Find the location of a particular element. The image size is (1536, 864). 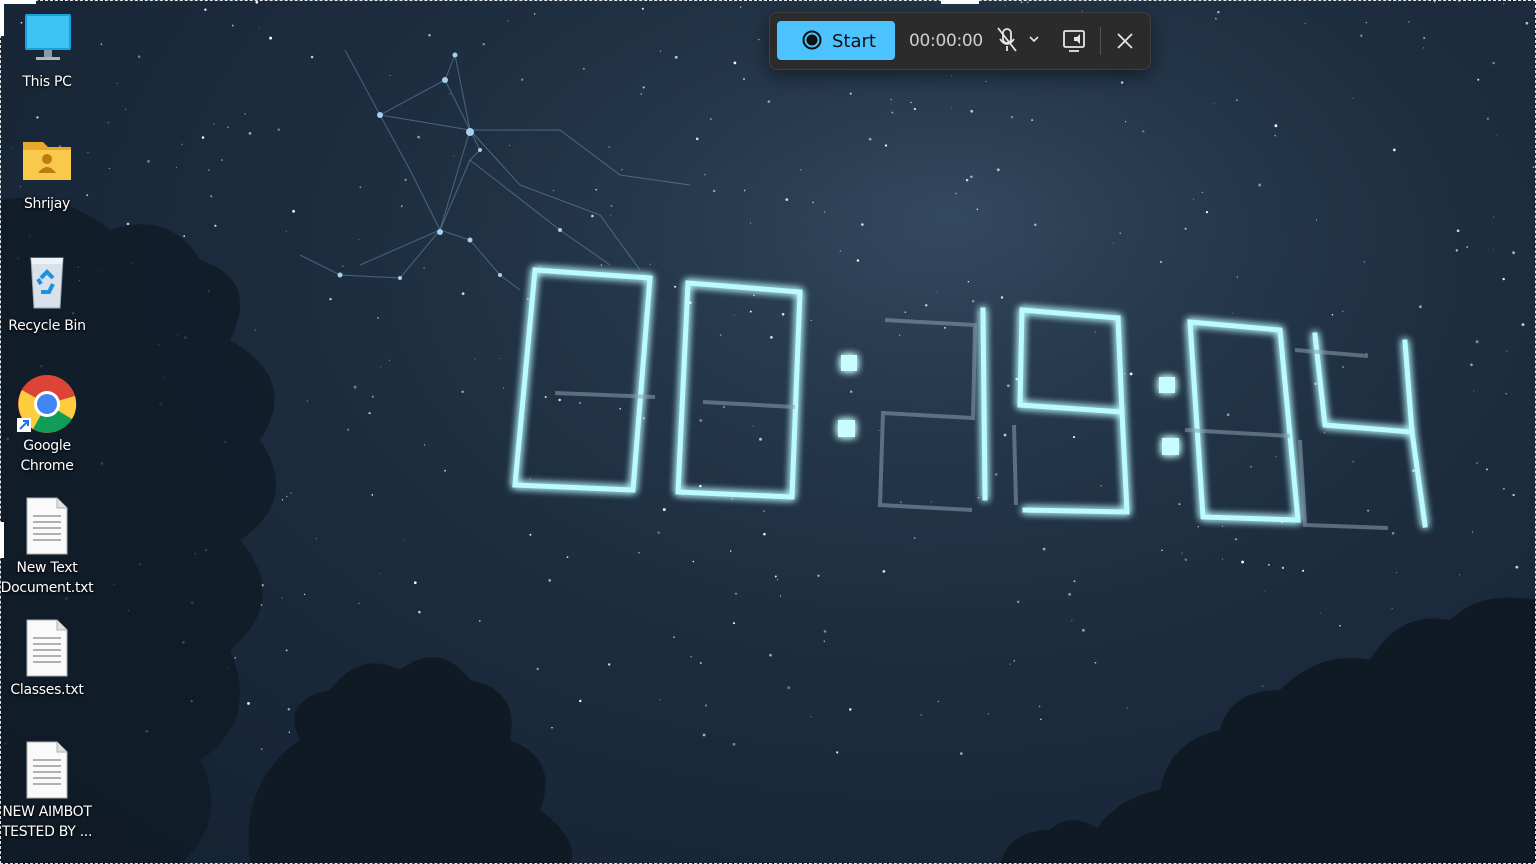

desktop-icon-google-chrome: Google Chrome is located at coordinates (47, 425).